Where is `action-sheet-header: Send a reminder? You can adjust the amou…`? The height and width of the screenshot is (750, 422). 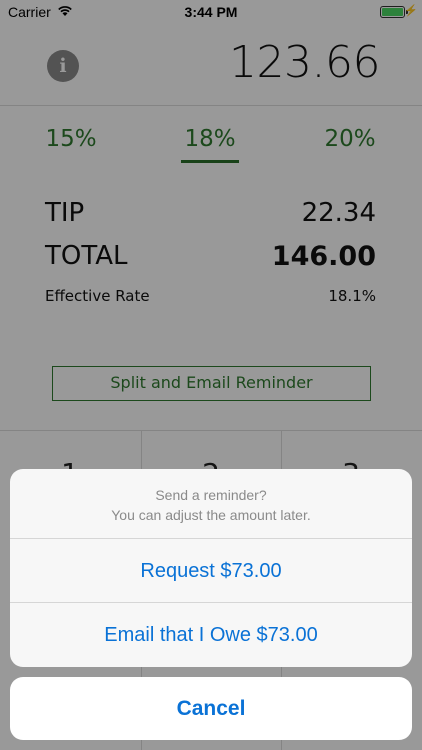
action-sheet-header: Send a reminder? You can adjust the amou… is located at coordinates (211, 504).